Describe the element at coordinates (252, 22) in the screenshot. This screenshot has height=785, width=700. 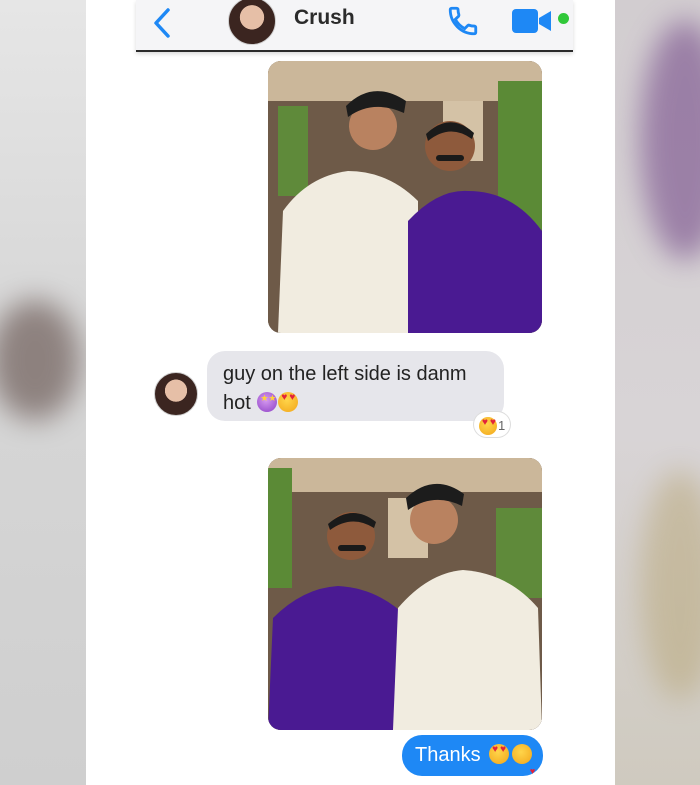
I see `contact-avatar` at that location.